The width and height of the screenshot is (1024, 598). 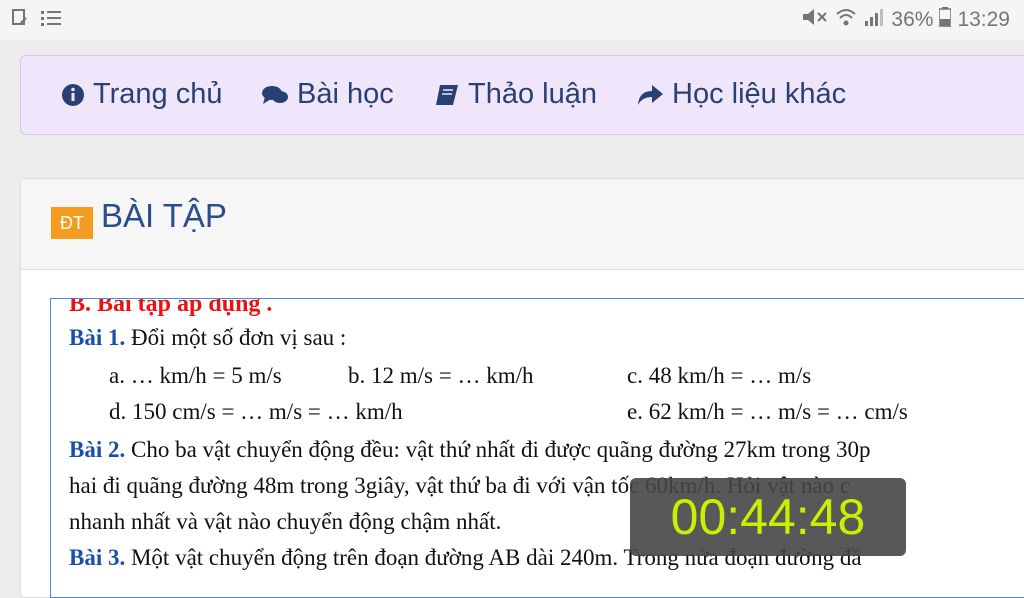 What do you see at coordinates (275, 94) in the screenshot?
I see `comments-icon` at bounding box center [275, 94].